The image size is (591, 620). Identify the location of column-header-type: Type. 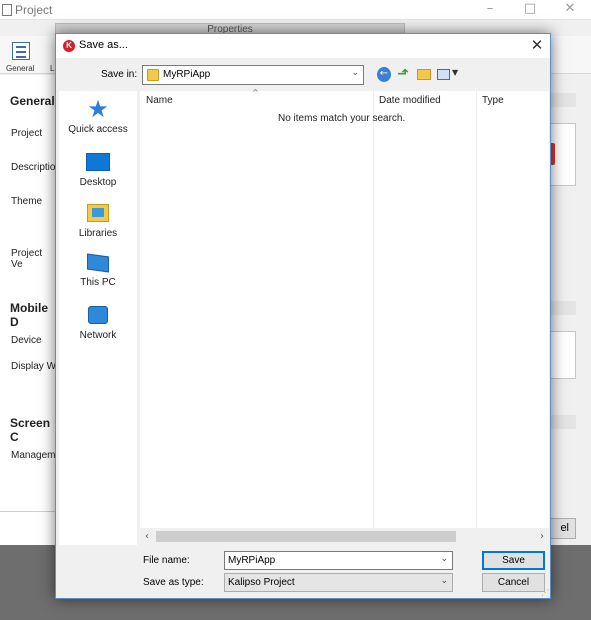
(493, 100).